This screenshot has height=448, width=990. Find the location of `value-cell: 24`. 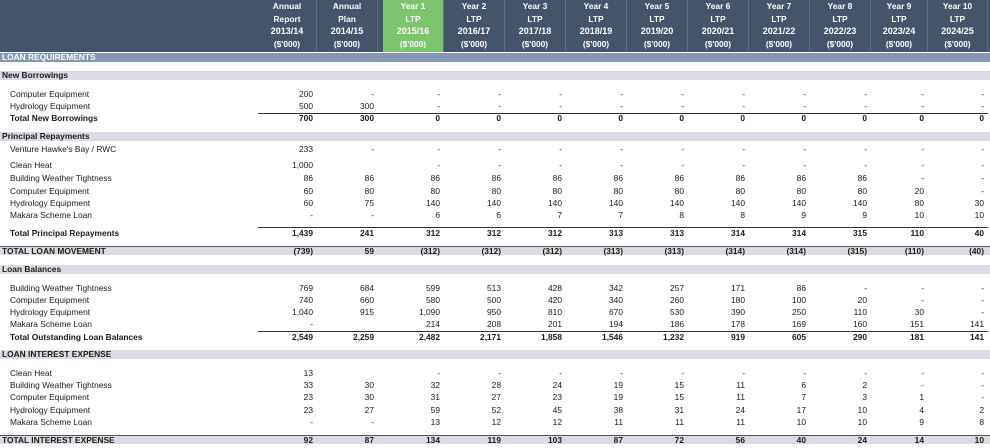

value-cell: 24 is located at coordinates (557, 385).